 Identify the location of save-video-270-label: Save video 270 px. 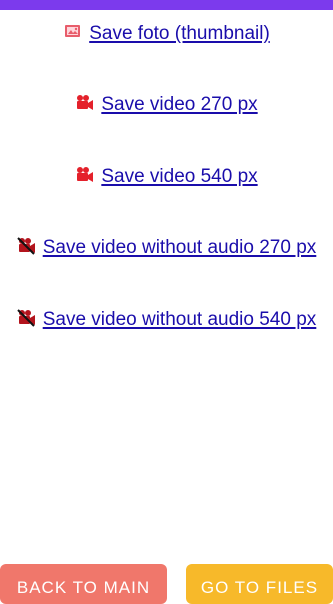
(179, 104).